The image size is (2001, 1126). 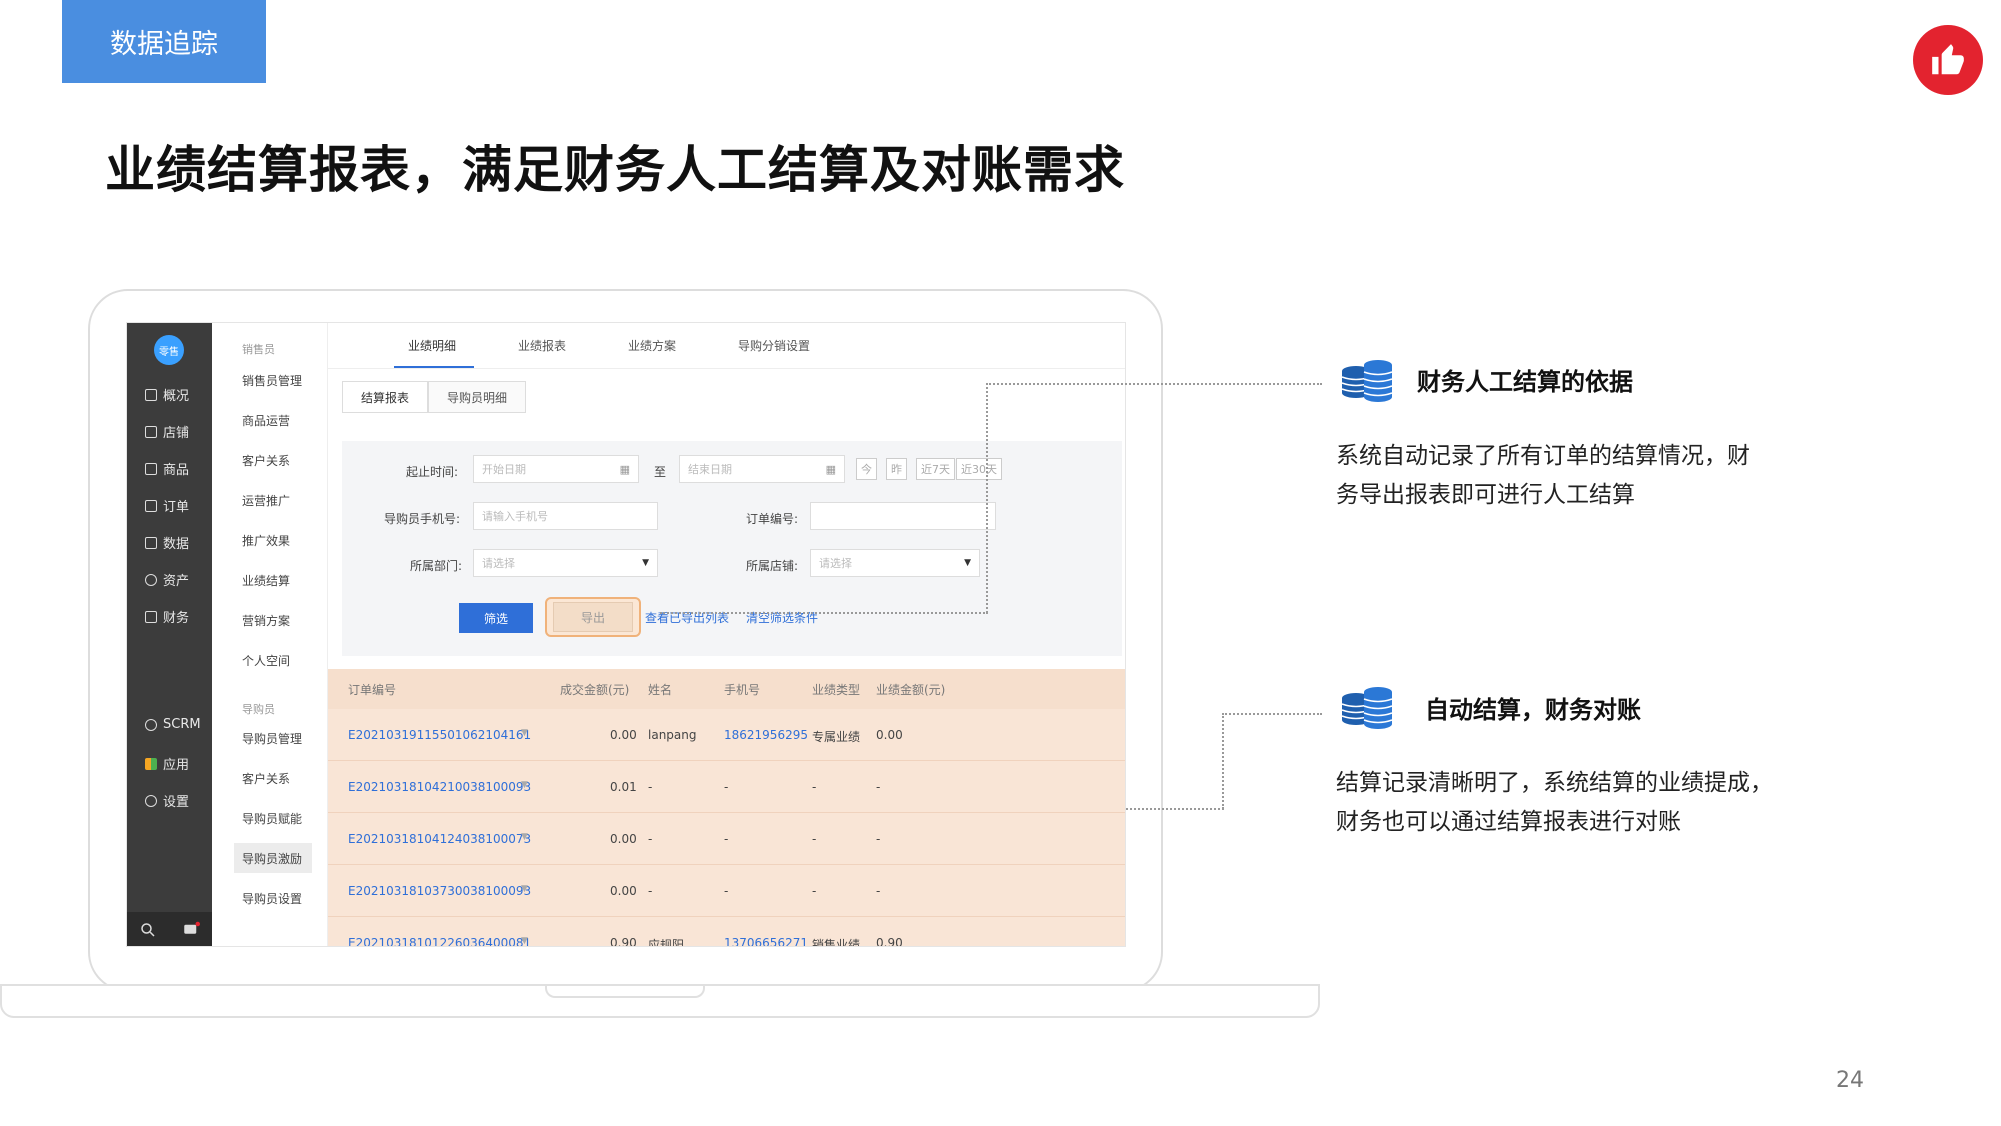 What do you see at coordinates (167, 542) in the screenshot?
I see `nav-item-data: 数据` at bounding box center [167, 542].